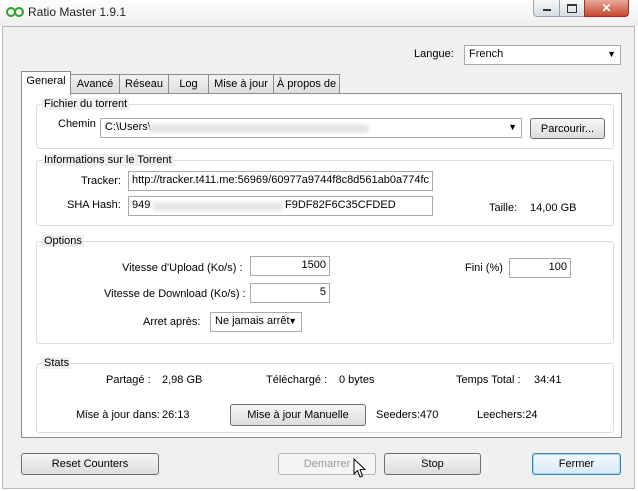  I want to click on tab-advanced: Avancé, so click(95, 84).